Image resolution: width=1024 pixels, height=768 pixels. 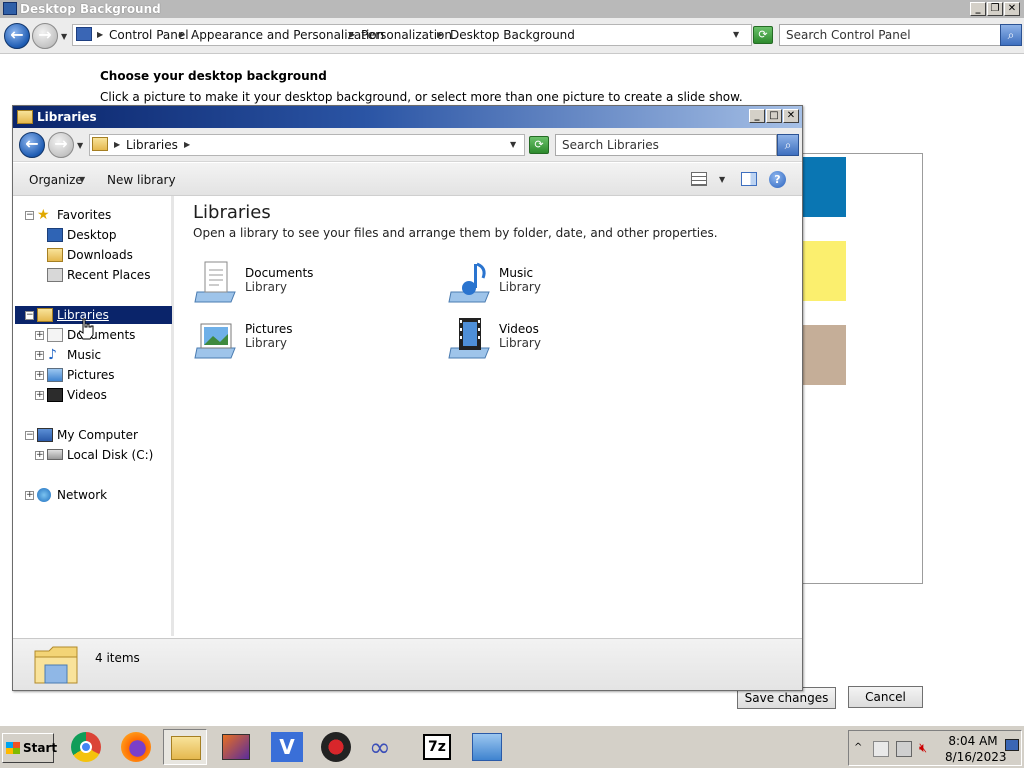 What do you see at coordinates (287, 35) in the screenshot?
I see `breadcrumb-appearance: Appearance and Personalization` at bounding box center [287, 35].